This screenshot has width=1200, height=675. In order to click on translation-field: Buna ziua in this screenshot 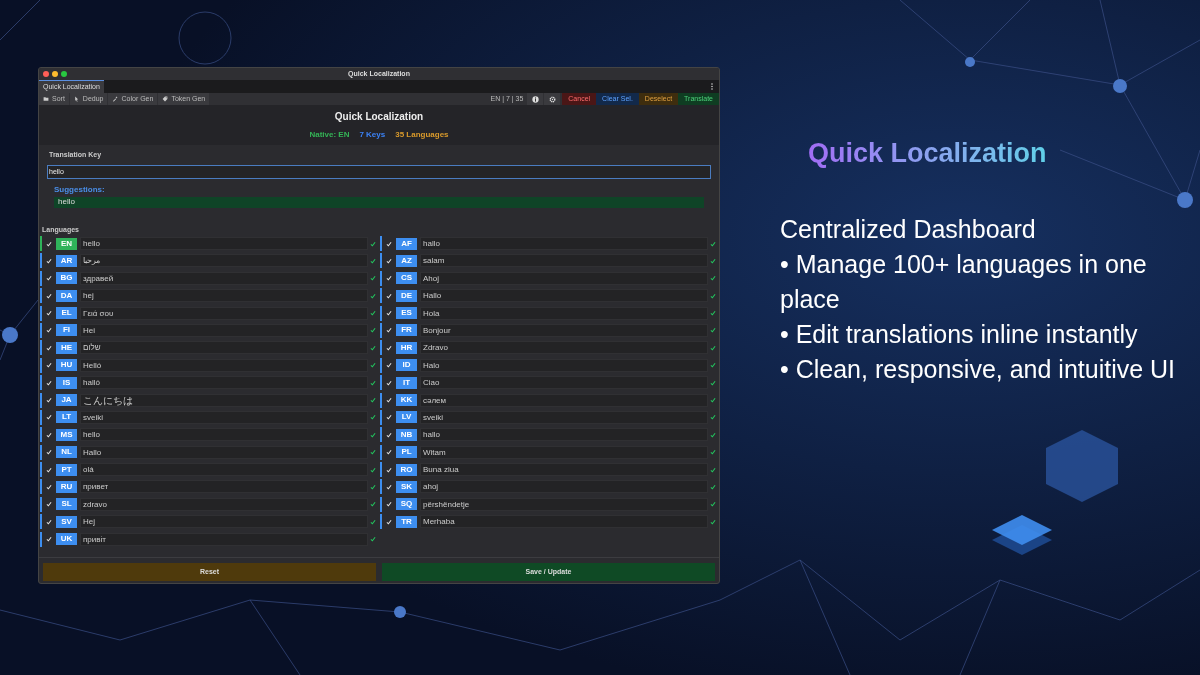, I will do `click(564, 470)`.